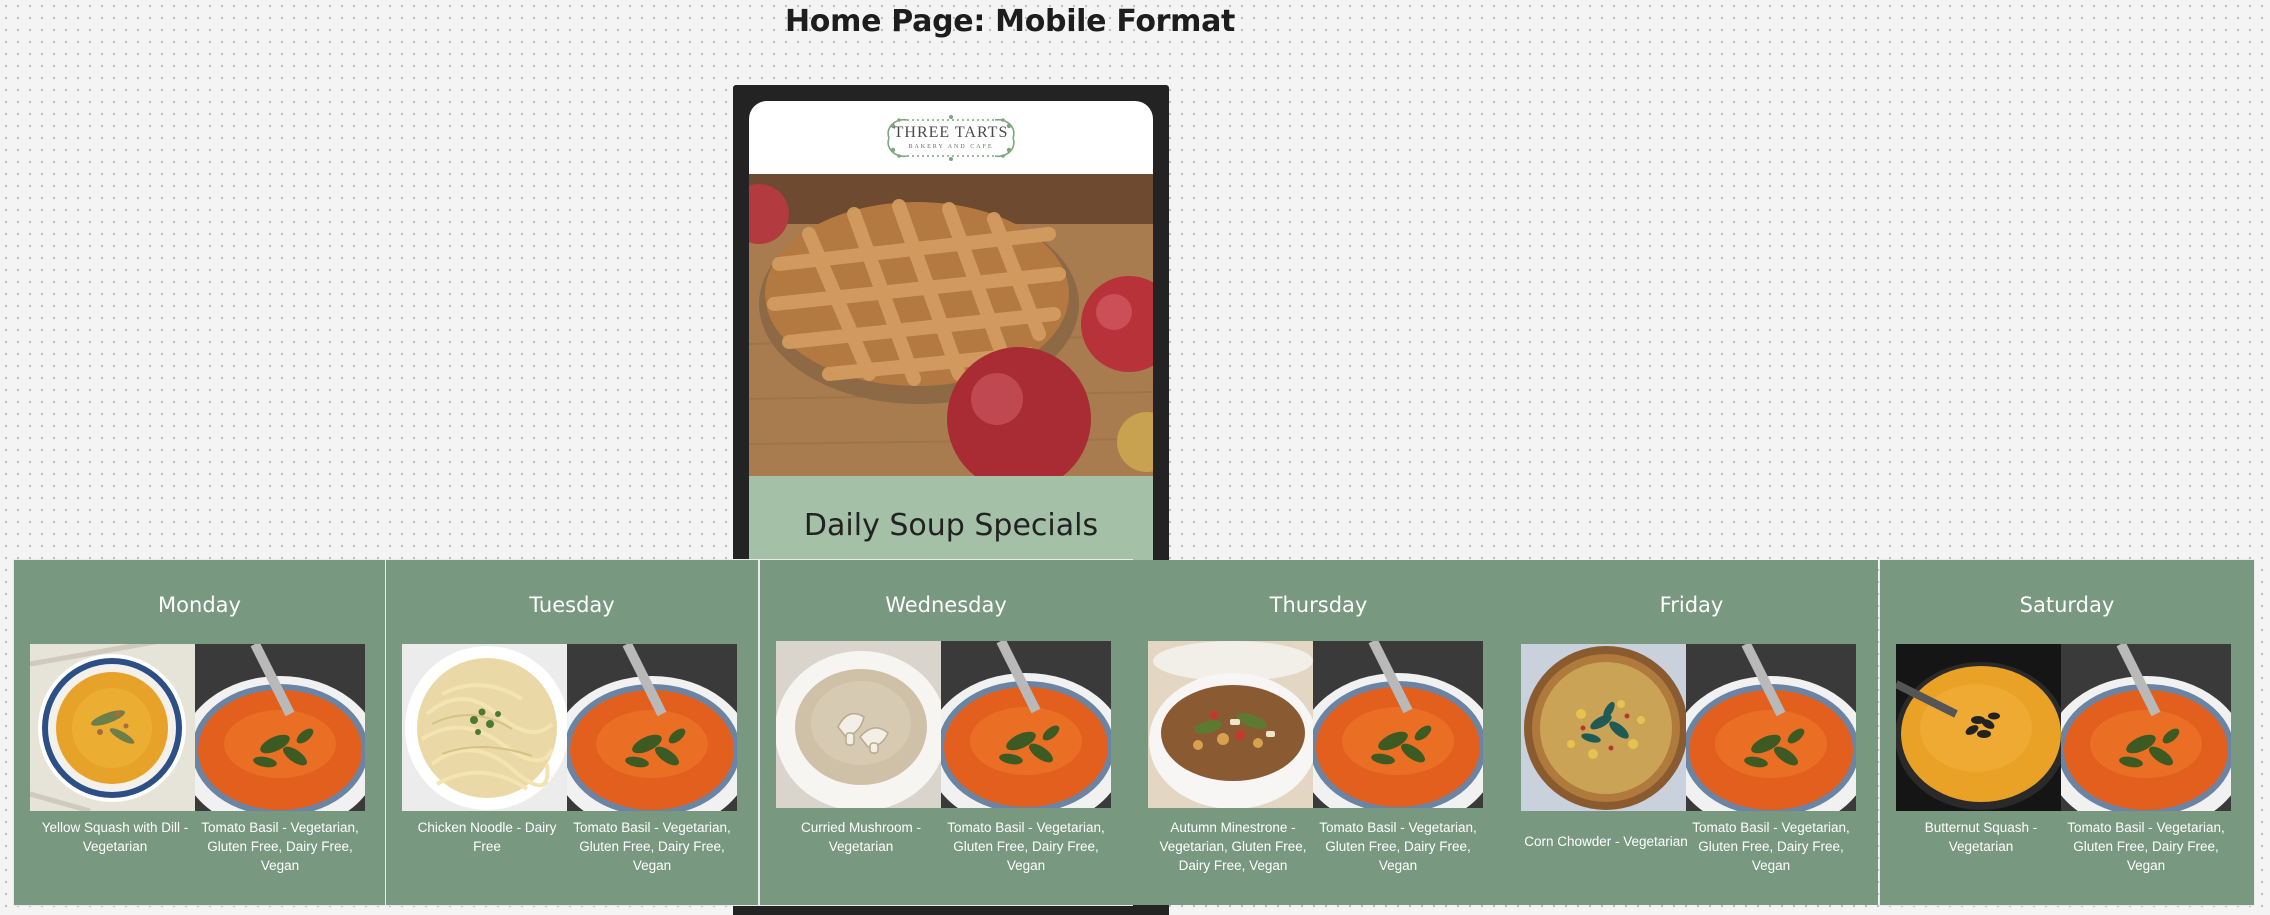 The image size is (2270, 915). Describe the element at coordinates (2067, 605) in the screenshot. I see `day-title: Saturday` at that location.